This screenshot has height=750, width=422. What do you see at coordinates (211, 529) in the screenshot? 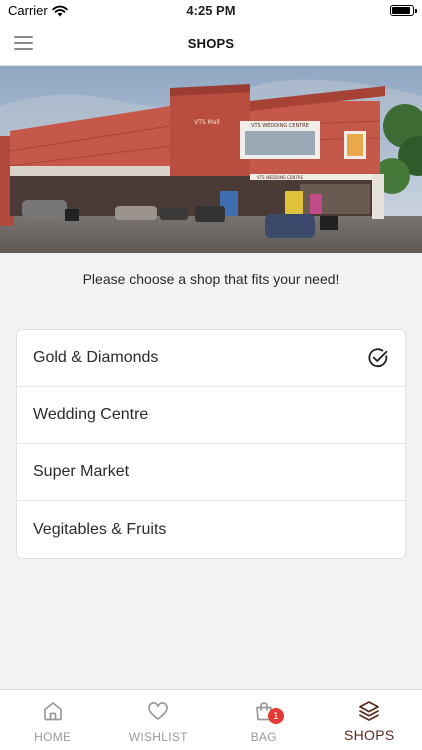
I see `shop-item-vegetables-fruits: Vegitables & Fruits` at bounding box center [211, 529].